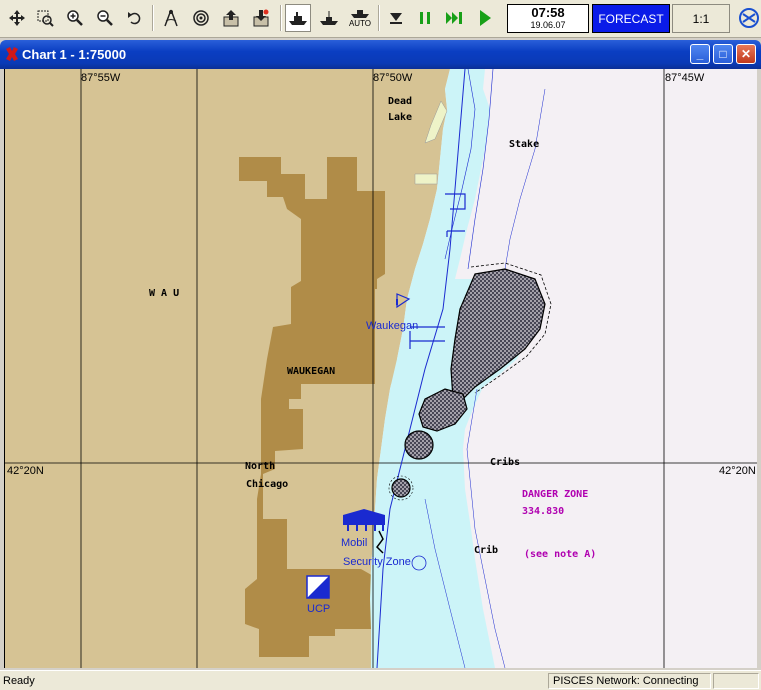 This screenshot has width=761, height=690. Describe the element at coordinates (736, 681) in the screenshot. I see `status-panel-empty` at that location.